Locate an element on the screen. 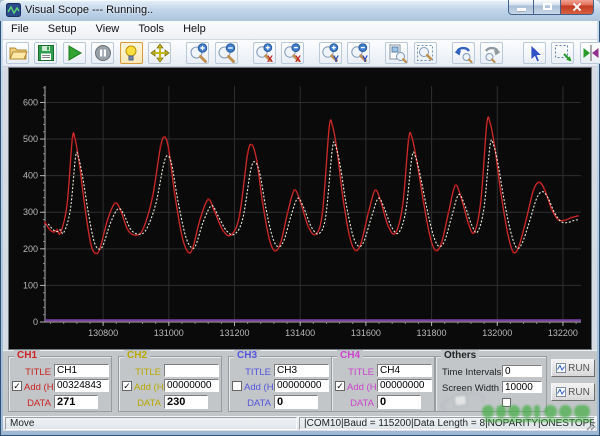  ch4-title-label: TITLE is located at coordinates (361, 372).